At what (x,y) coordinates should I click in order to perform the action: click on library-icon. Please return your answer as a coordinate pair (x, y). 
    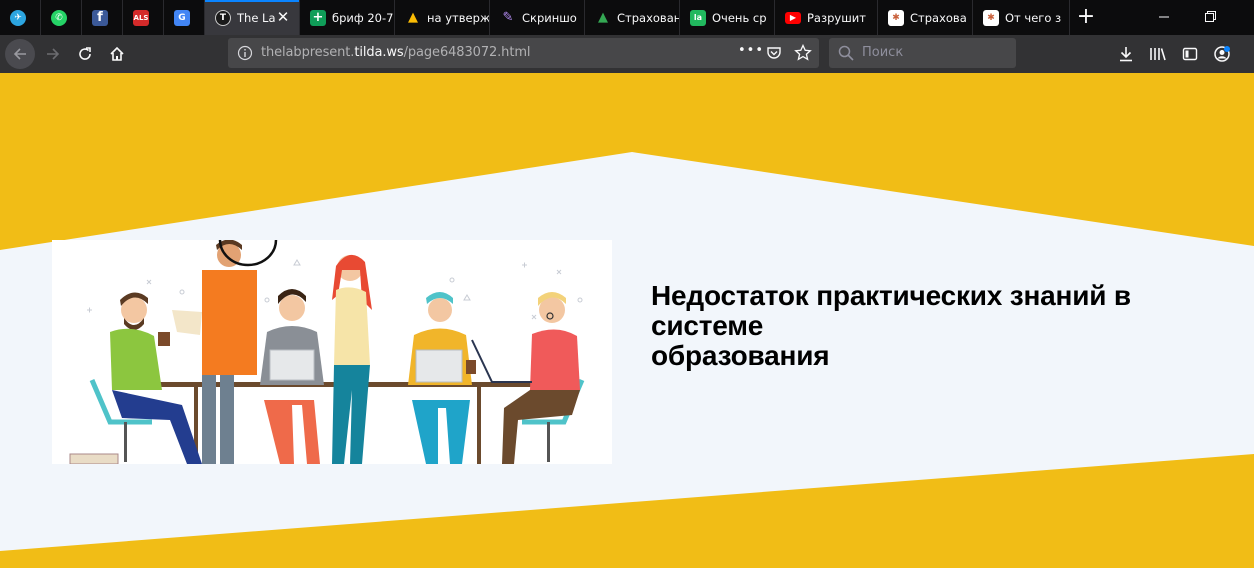
    Looking at the image, I should click on (1158, 54).